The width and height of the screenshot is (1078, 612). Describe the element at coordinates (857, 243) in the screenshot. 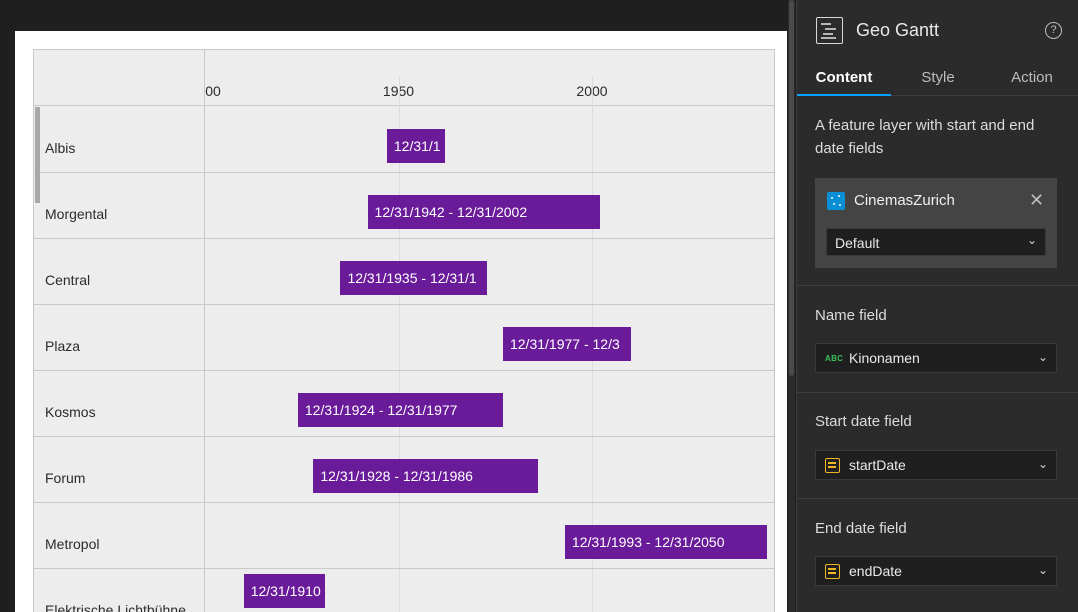

I see `data-view-value: Default` at that location.